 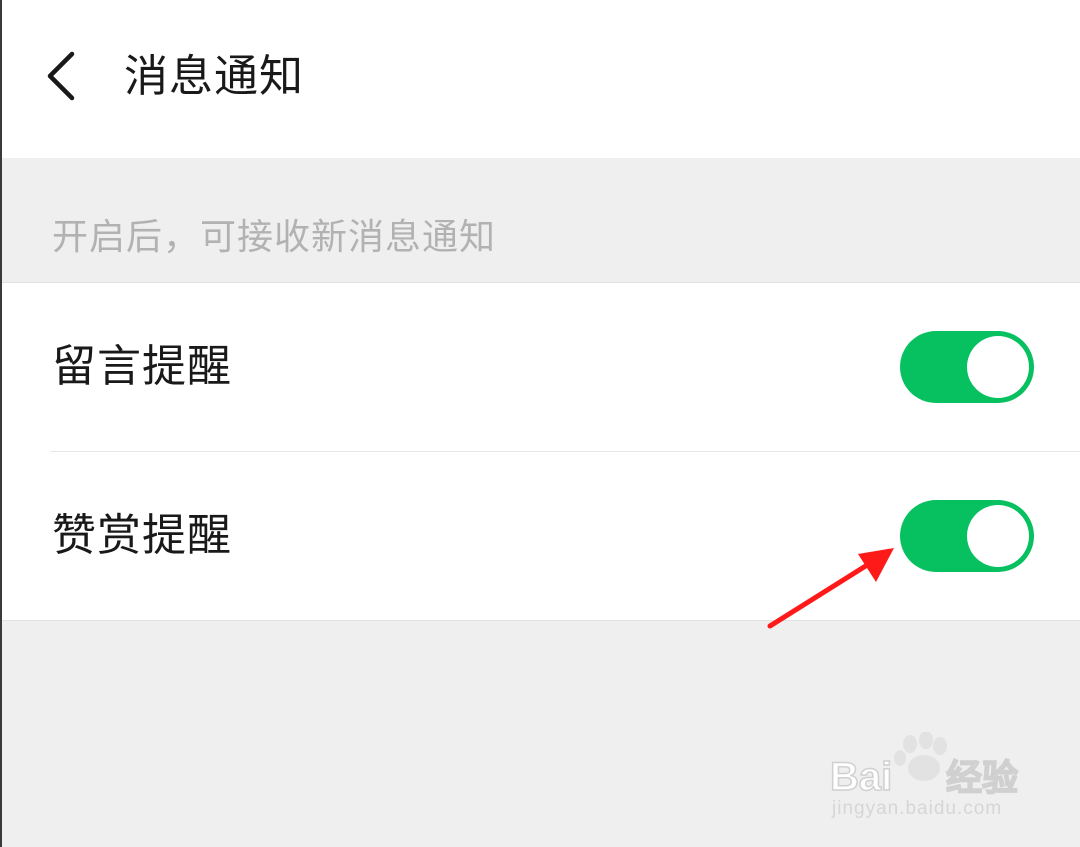 What do you see at coordinates (982, 778) in the screenshot?
I see `svg-text: 经验` at bounding box center [982, 778].